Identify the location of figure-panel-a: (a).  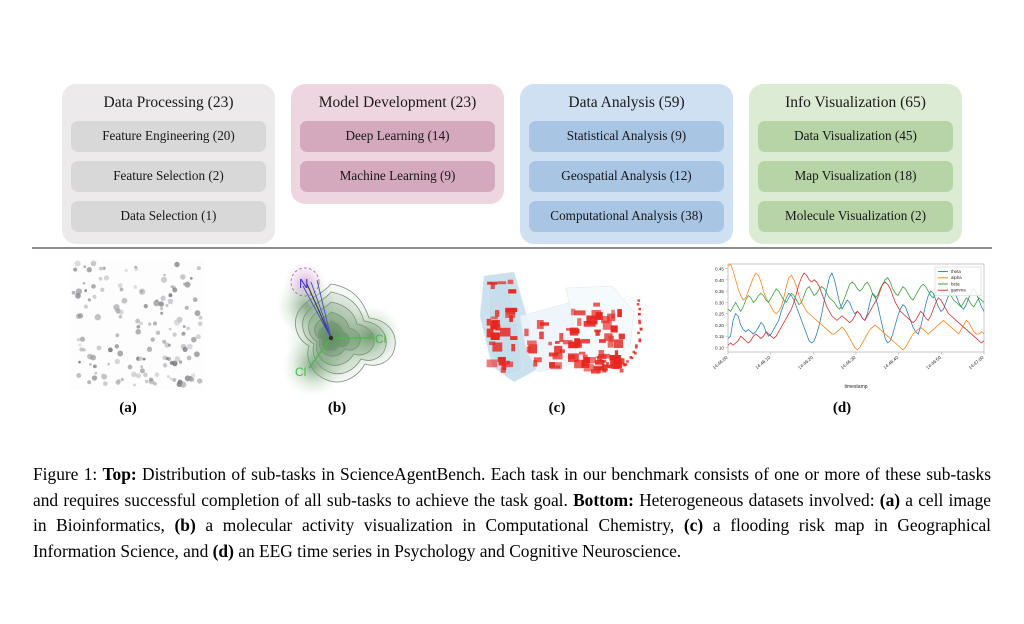
(128, 337).